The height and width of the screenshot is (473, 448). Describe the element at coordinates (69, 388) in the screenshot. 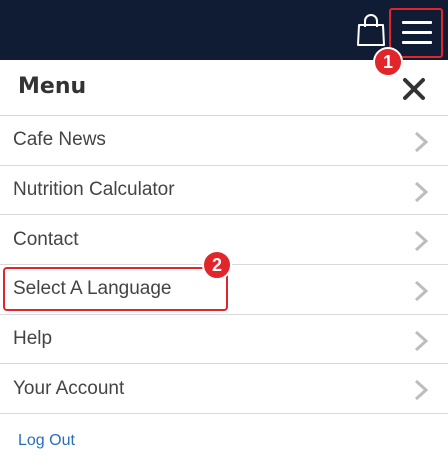

I see `menu-item-label: Your Account` at that location.